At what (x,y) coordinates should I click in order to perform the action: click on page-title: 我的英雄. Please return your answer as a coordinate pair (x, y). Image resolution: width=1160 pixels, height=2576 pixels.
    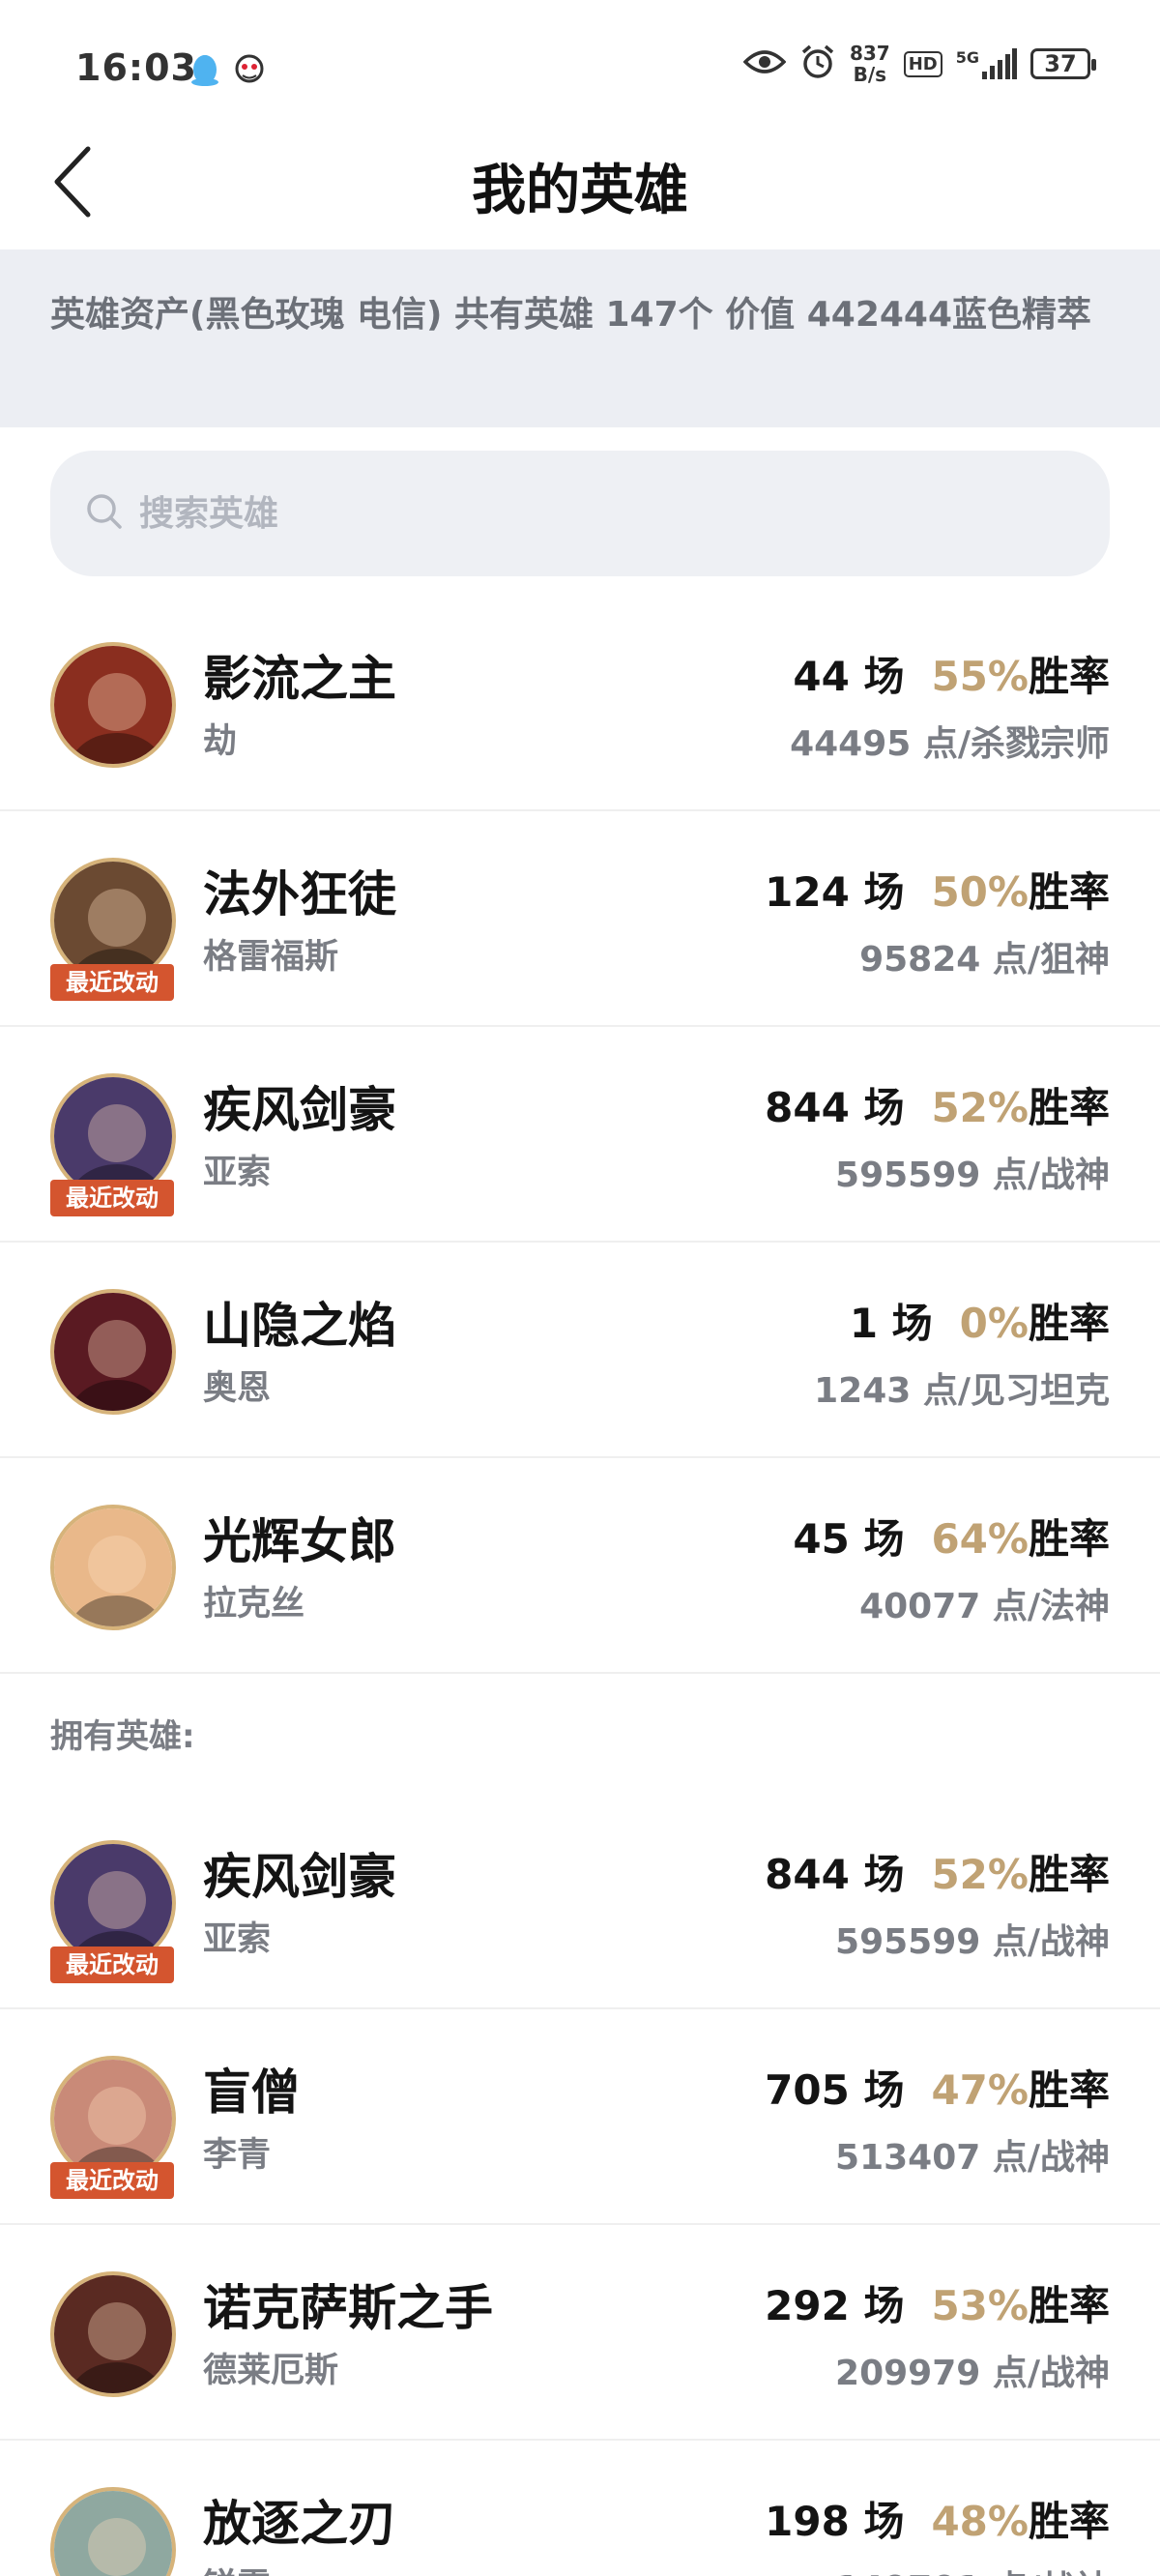
    Looking at the image, I should click on (580, 191).